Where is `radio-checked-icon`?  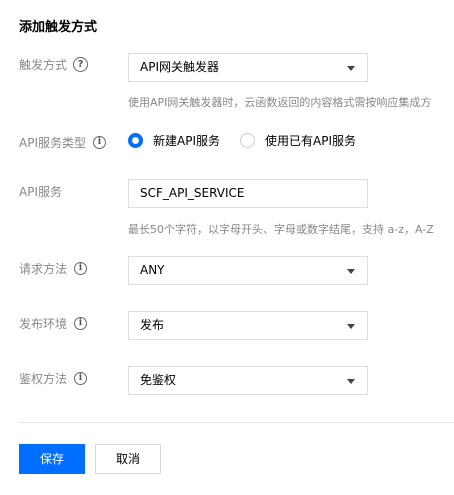 radio-checked-icon is located at coordinates (135, 140).